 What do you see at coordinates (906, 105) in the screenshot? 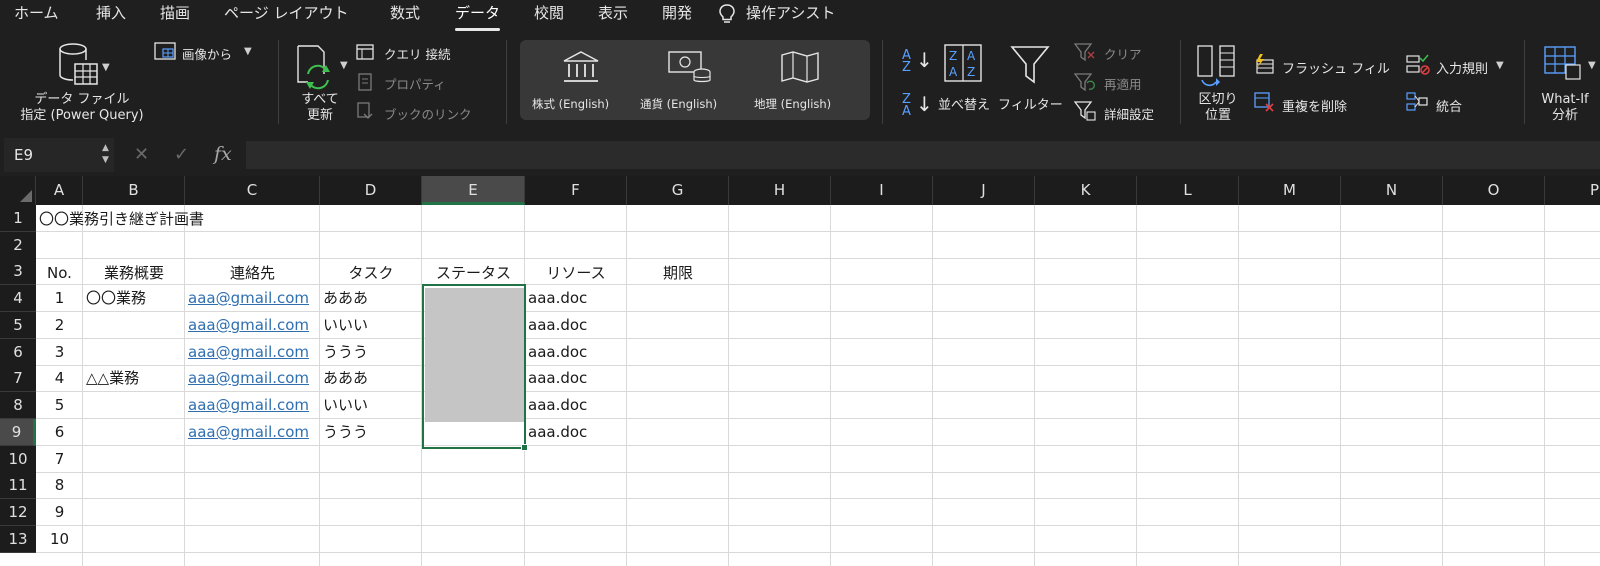
I see `sort-descending-button: ZA` at bounding box center [906, 105].